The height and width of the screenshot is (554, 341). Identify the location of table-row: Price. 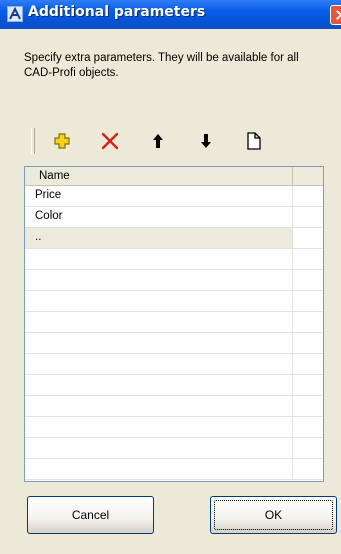
(174, 196).